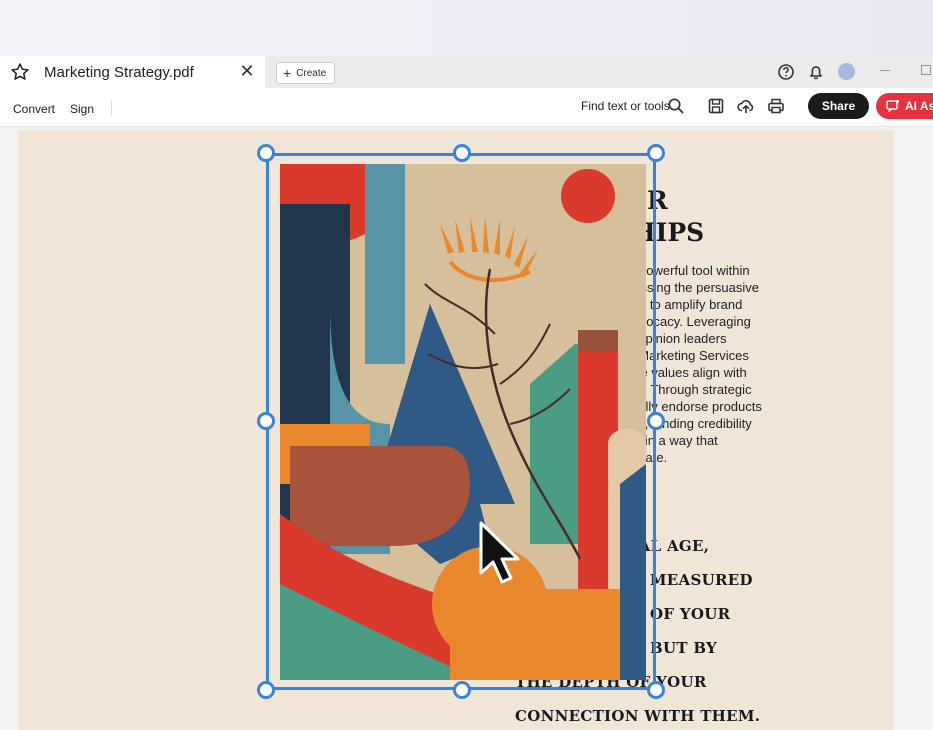 This screenshot has height=730, width=933. I want to click on resize-handle-top-left, so click(266, 153).